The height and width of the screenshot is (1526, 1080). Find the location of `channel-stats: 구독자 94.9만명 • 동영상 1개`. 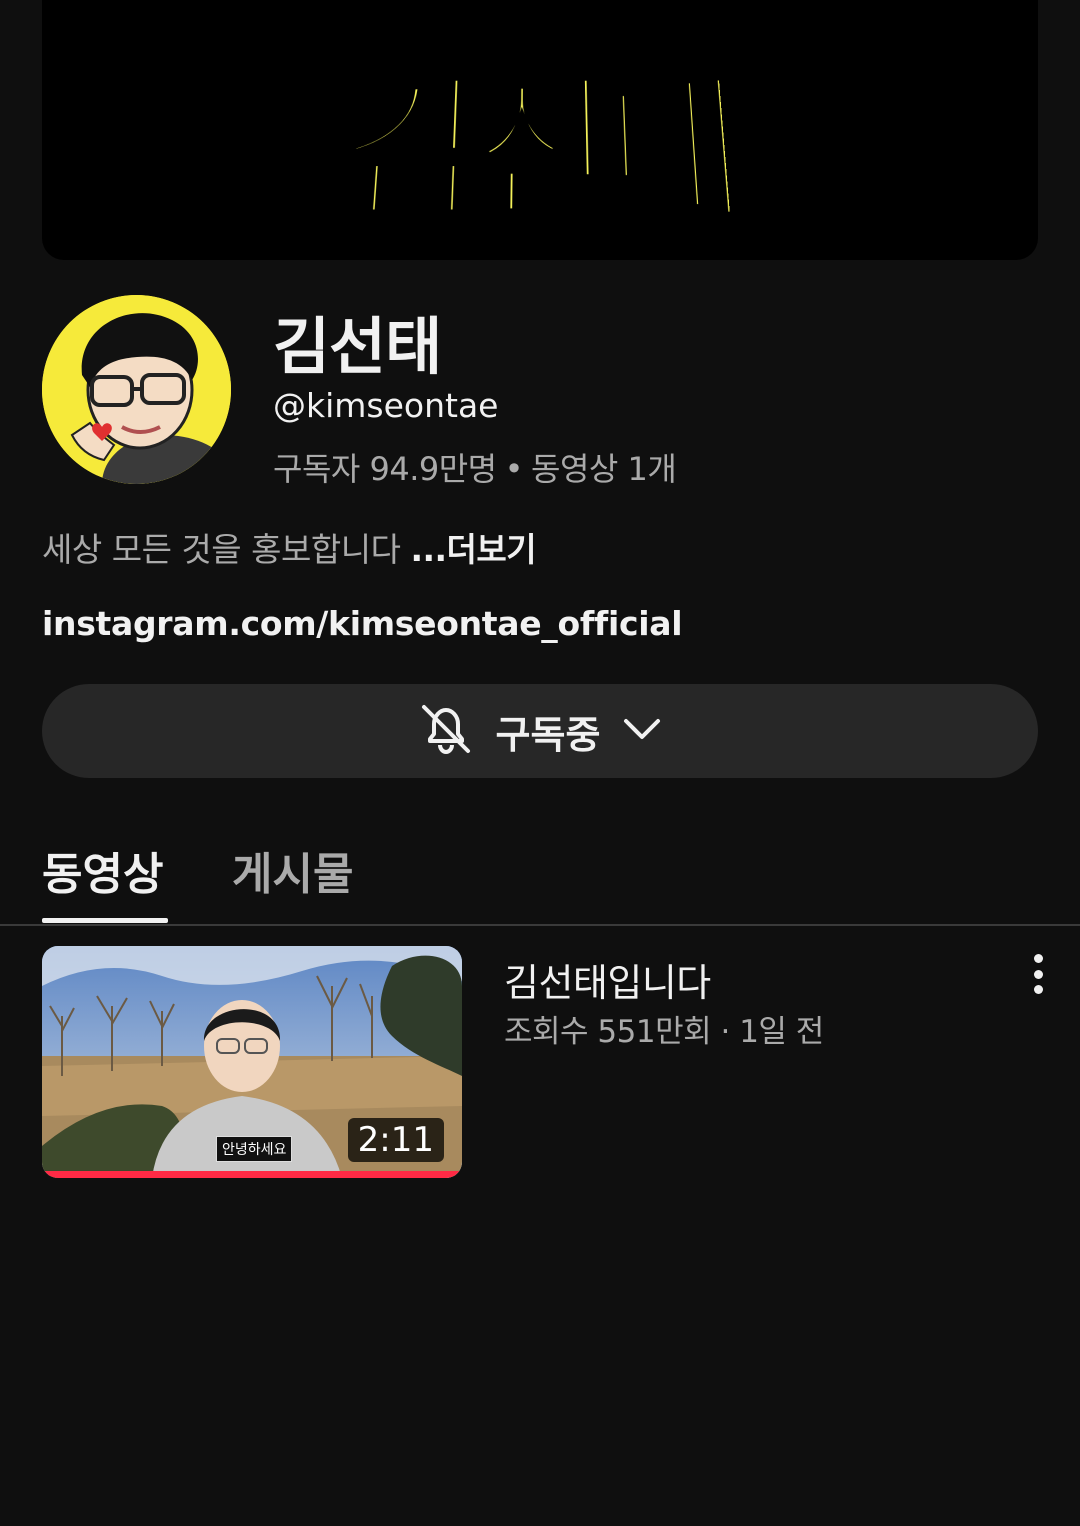

channel-stats: 구독자 94.9만명 • 동영상 1개 is located at coordinates (475, 467).